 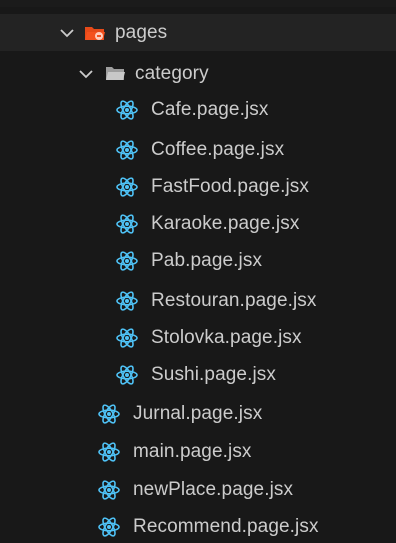 What do you see at coordinates (218, 149) in the screenshot?
I see `file-label: Coffee.page.jsx` at bounding box center [218, 149].